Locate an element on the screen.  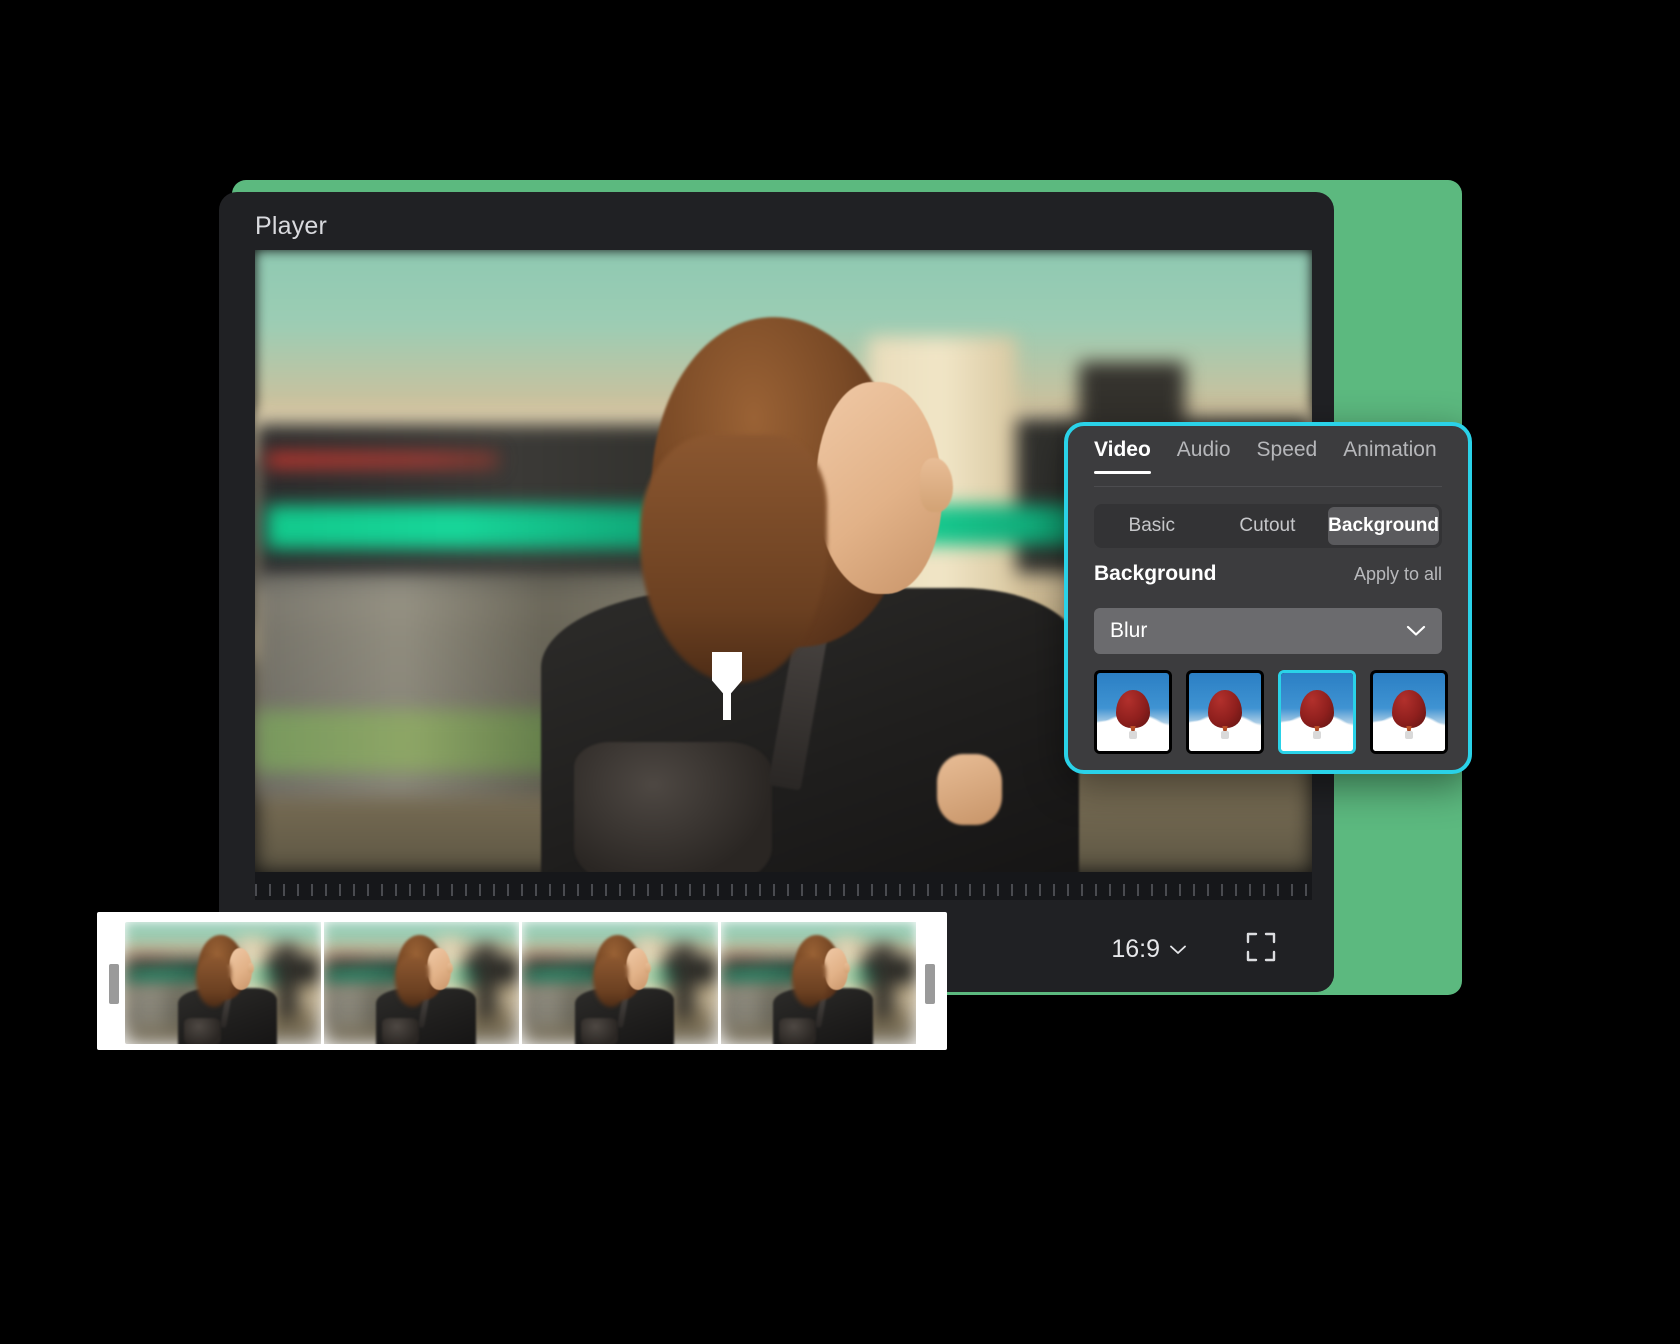
background-section-header: Background Apply to all is located at coordinates (1268, 574).